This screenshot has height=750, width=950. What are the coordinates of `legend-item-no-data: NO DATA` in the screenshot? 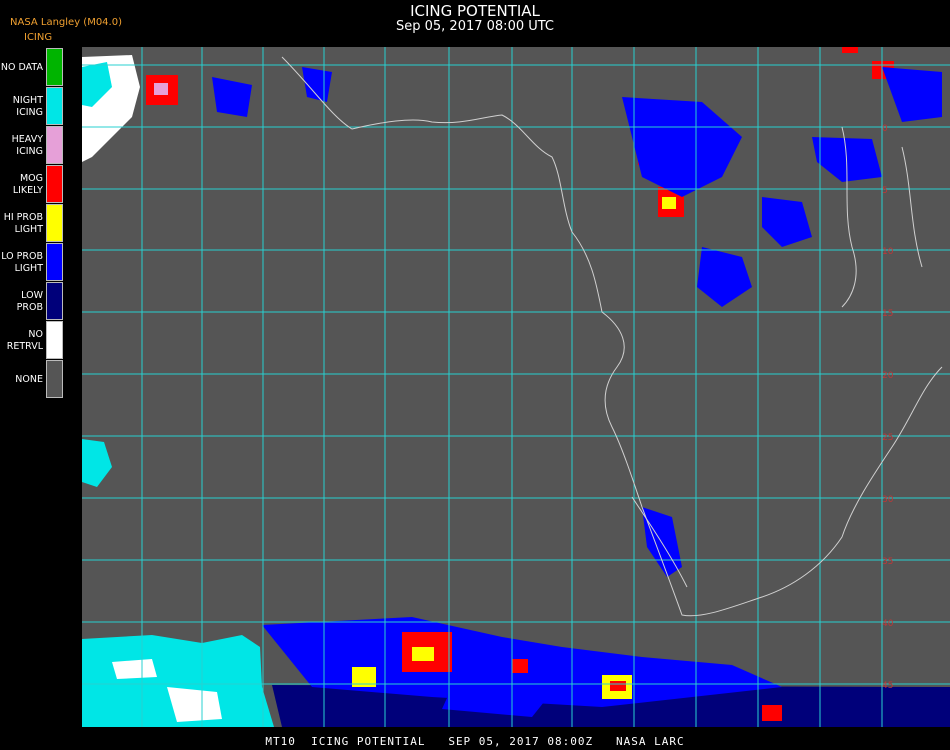 It's located at (33, 67).